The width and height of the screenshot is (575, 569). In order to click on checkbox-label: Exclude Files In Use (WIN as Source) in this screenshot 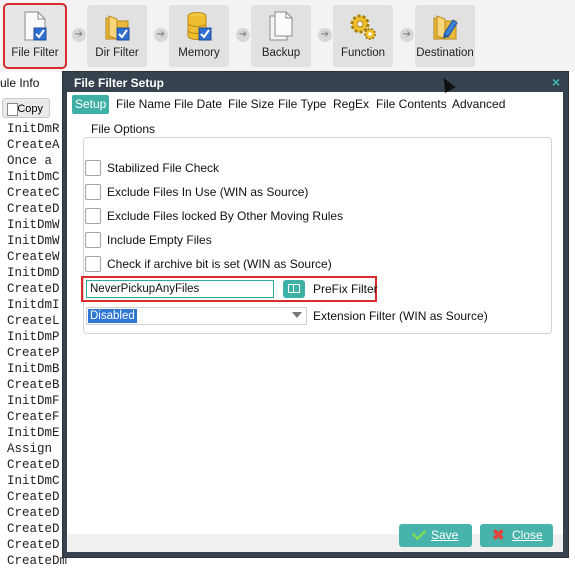, I will do `click(208, 192)`.